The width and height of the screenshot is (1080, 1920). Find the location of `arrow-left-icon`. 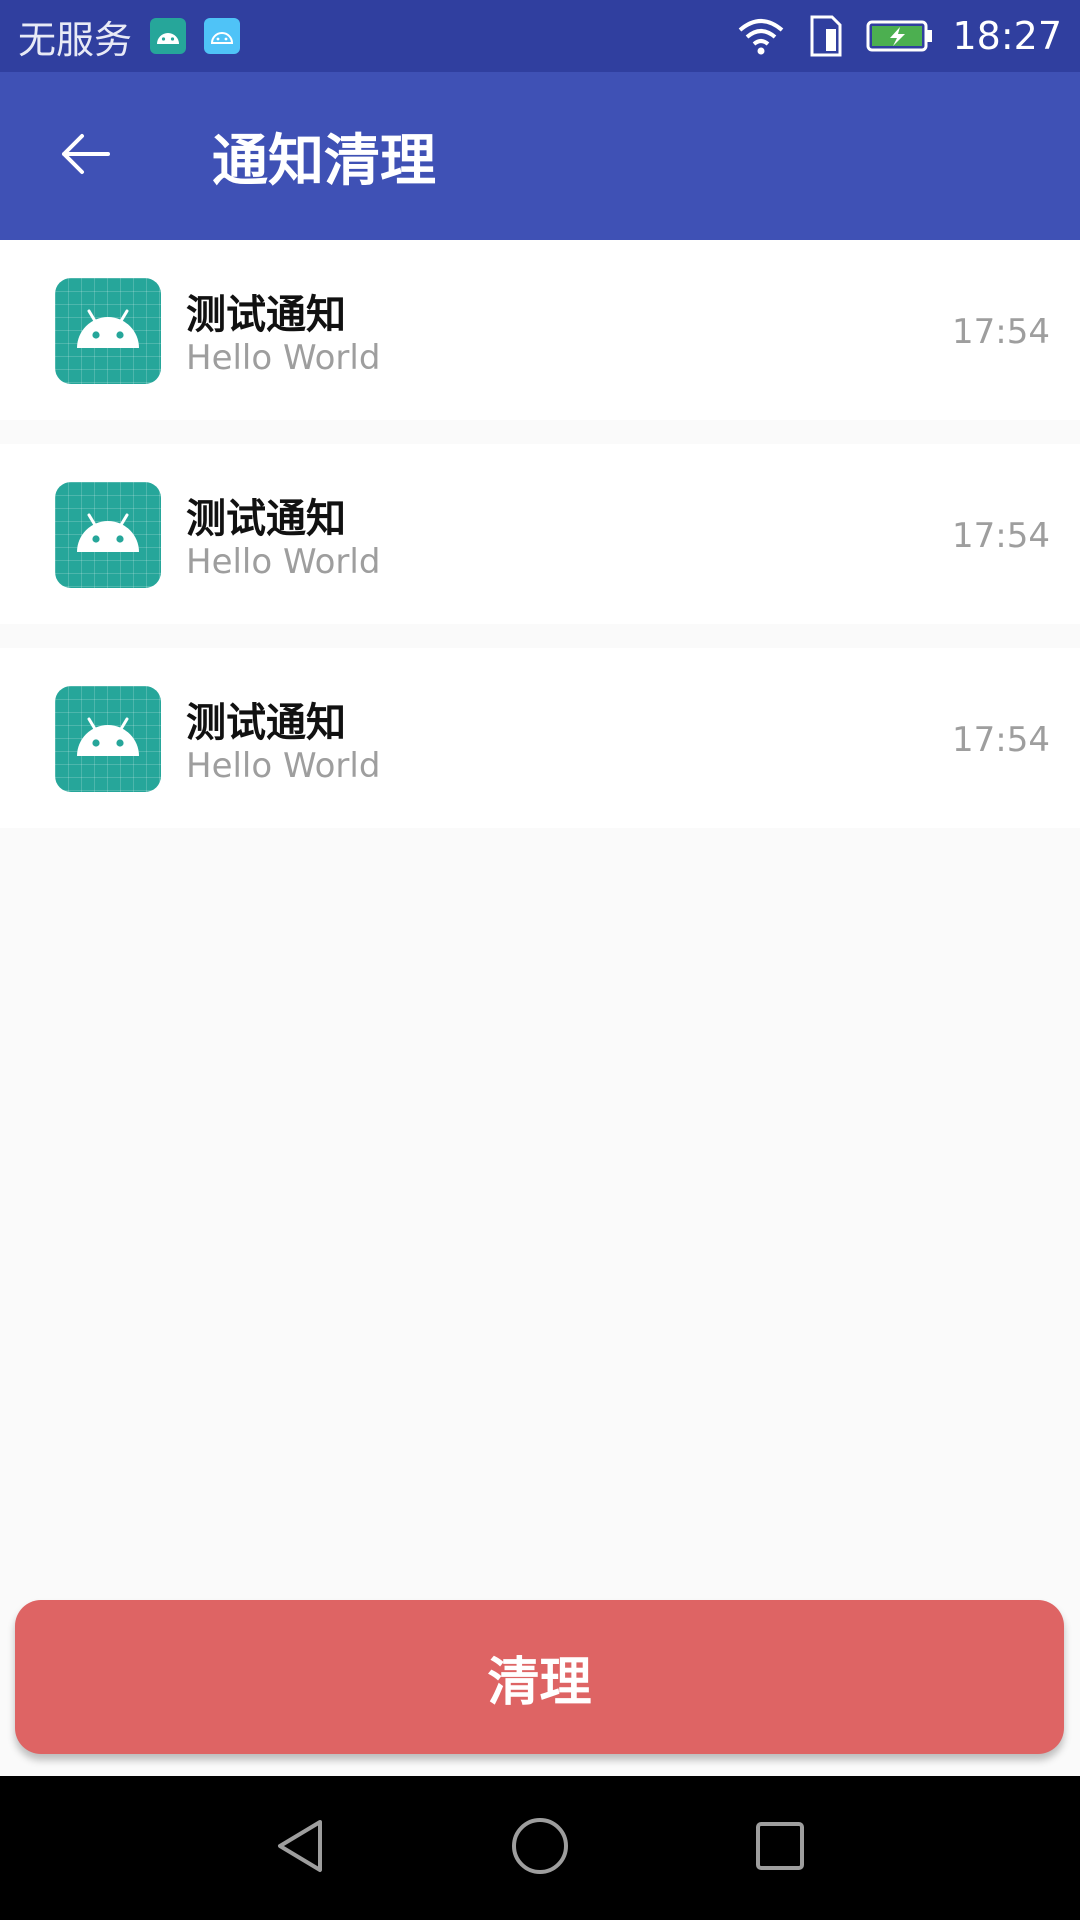

arrow-left-icon is located at coordinates (85, 156).